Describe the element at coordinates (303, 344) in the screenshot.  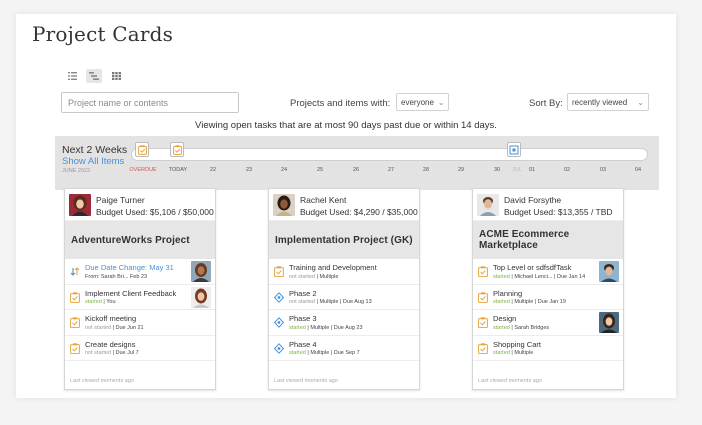
I see `task-name: Phase 4` at that location.